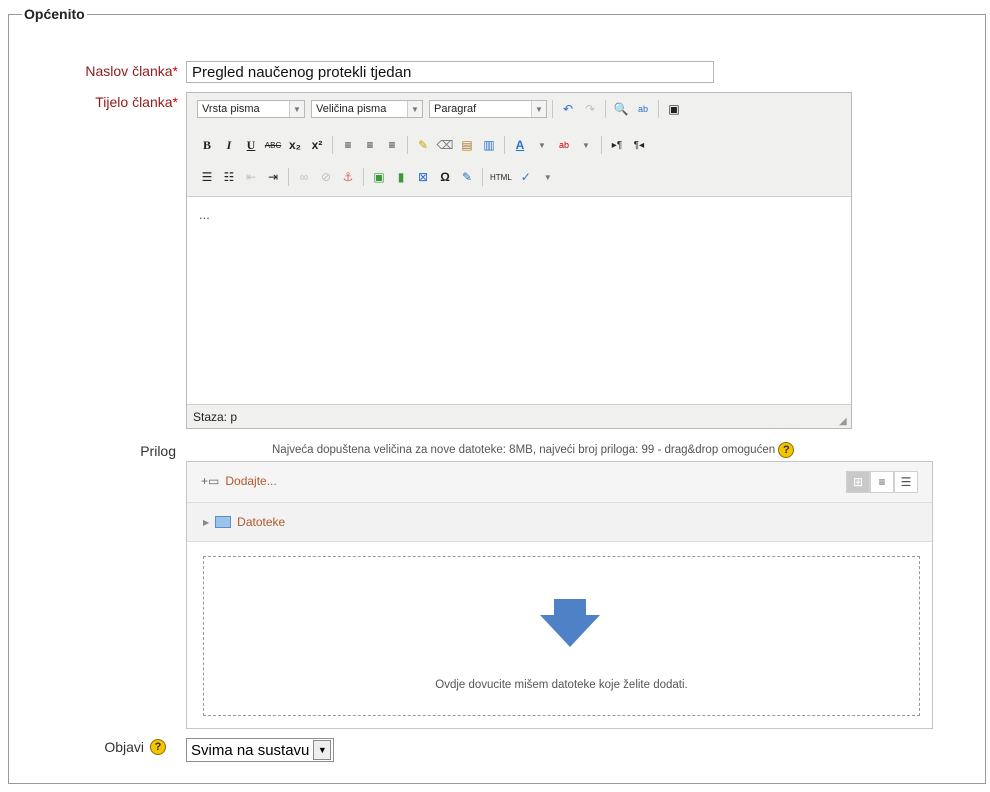  What do you see at coordinates (526, 177) in the screenshot?
I see `spellcheck-icon: ✓` at bounding box center [526, 177].